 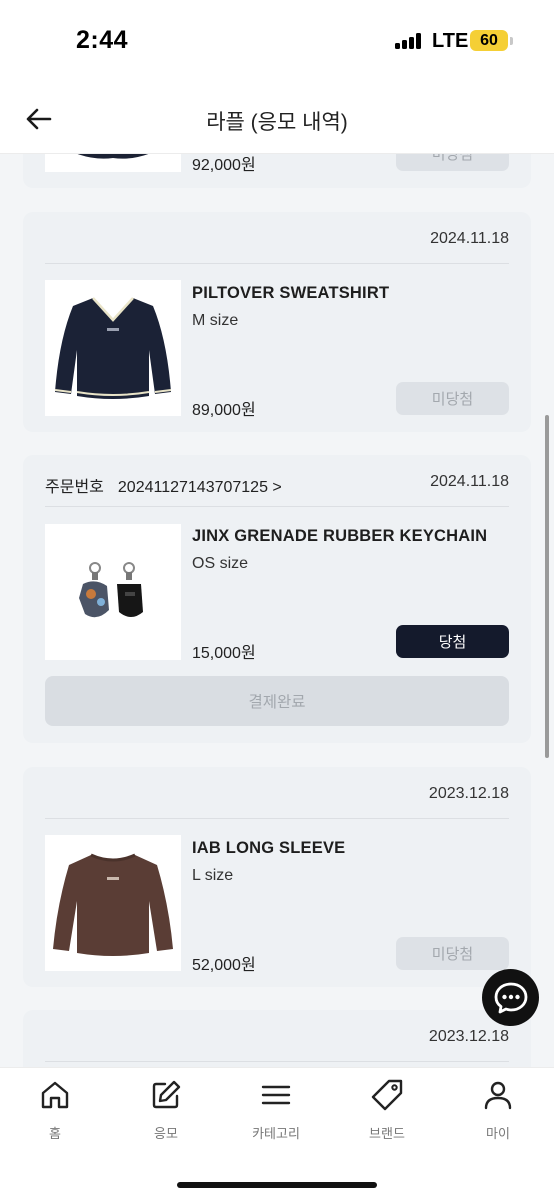 What do you see at coordinates (224, 165) in the screenshot?
I see `product-price: 92,000원` at bounding box center [224, 165].